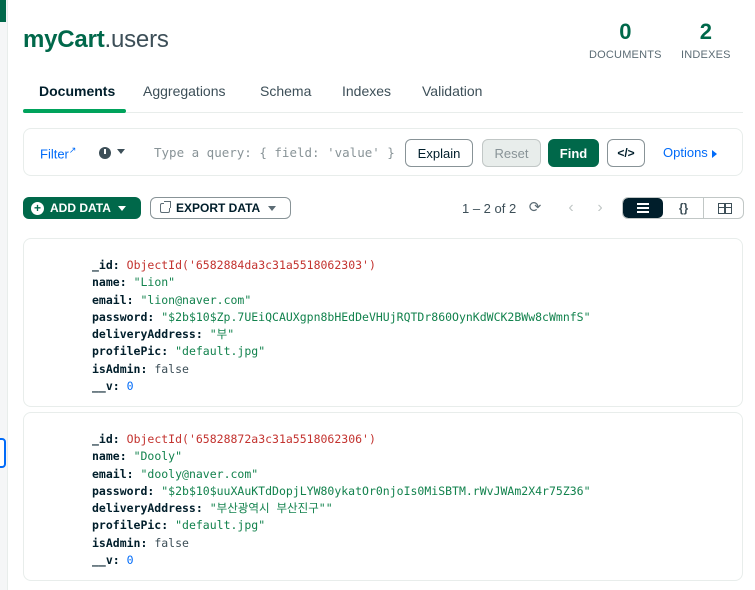 This screenshot has height=590, width=755. Describe the element at coordinates (452, 91) in the screenshot. I see `tab-validation: Validation` at that location.